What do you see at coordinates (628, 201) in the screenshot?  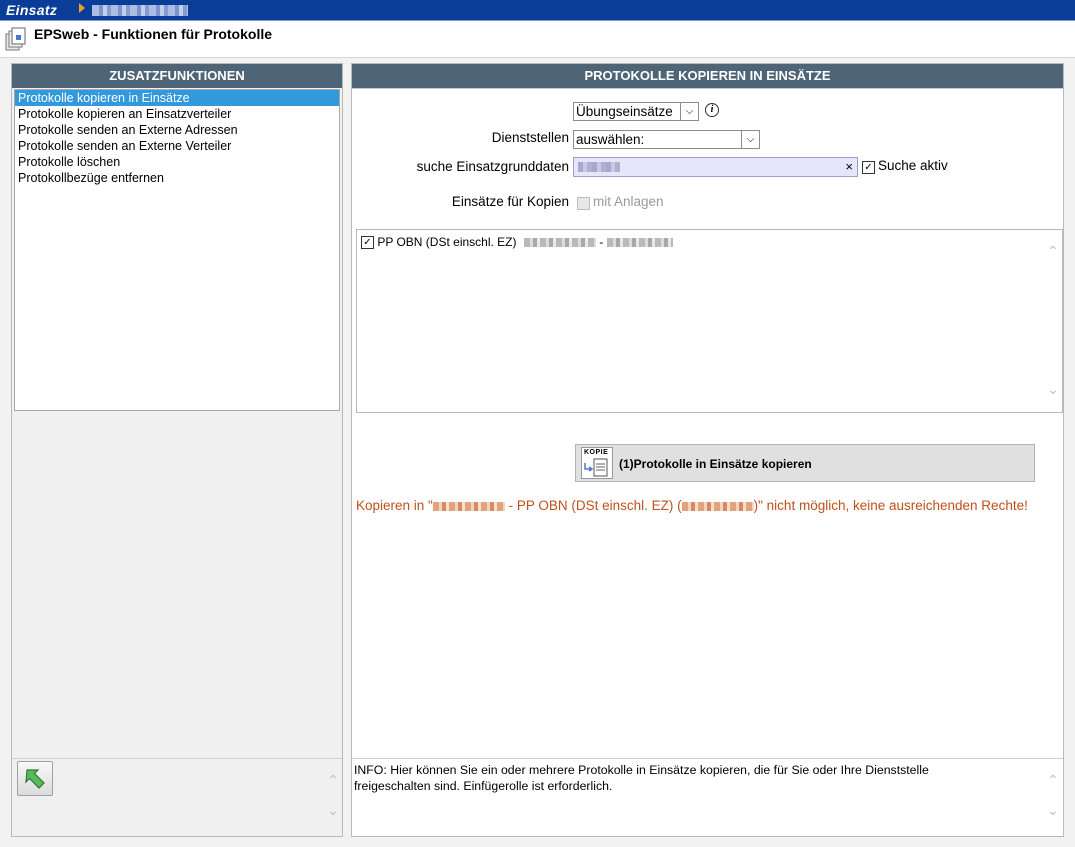 I see `with-attachments-label: mit Anlagen` at bounding box center [628, 201].